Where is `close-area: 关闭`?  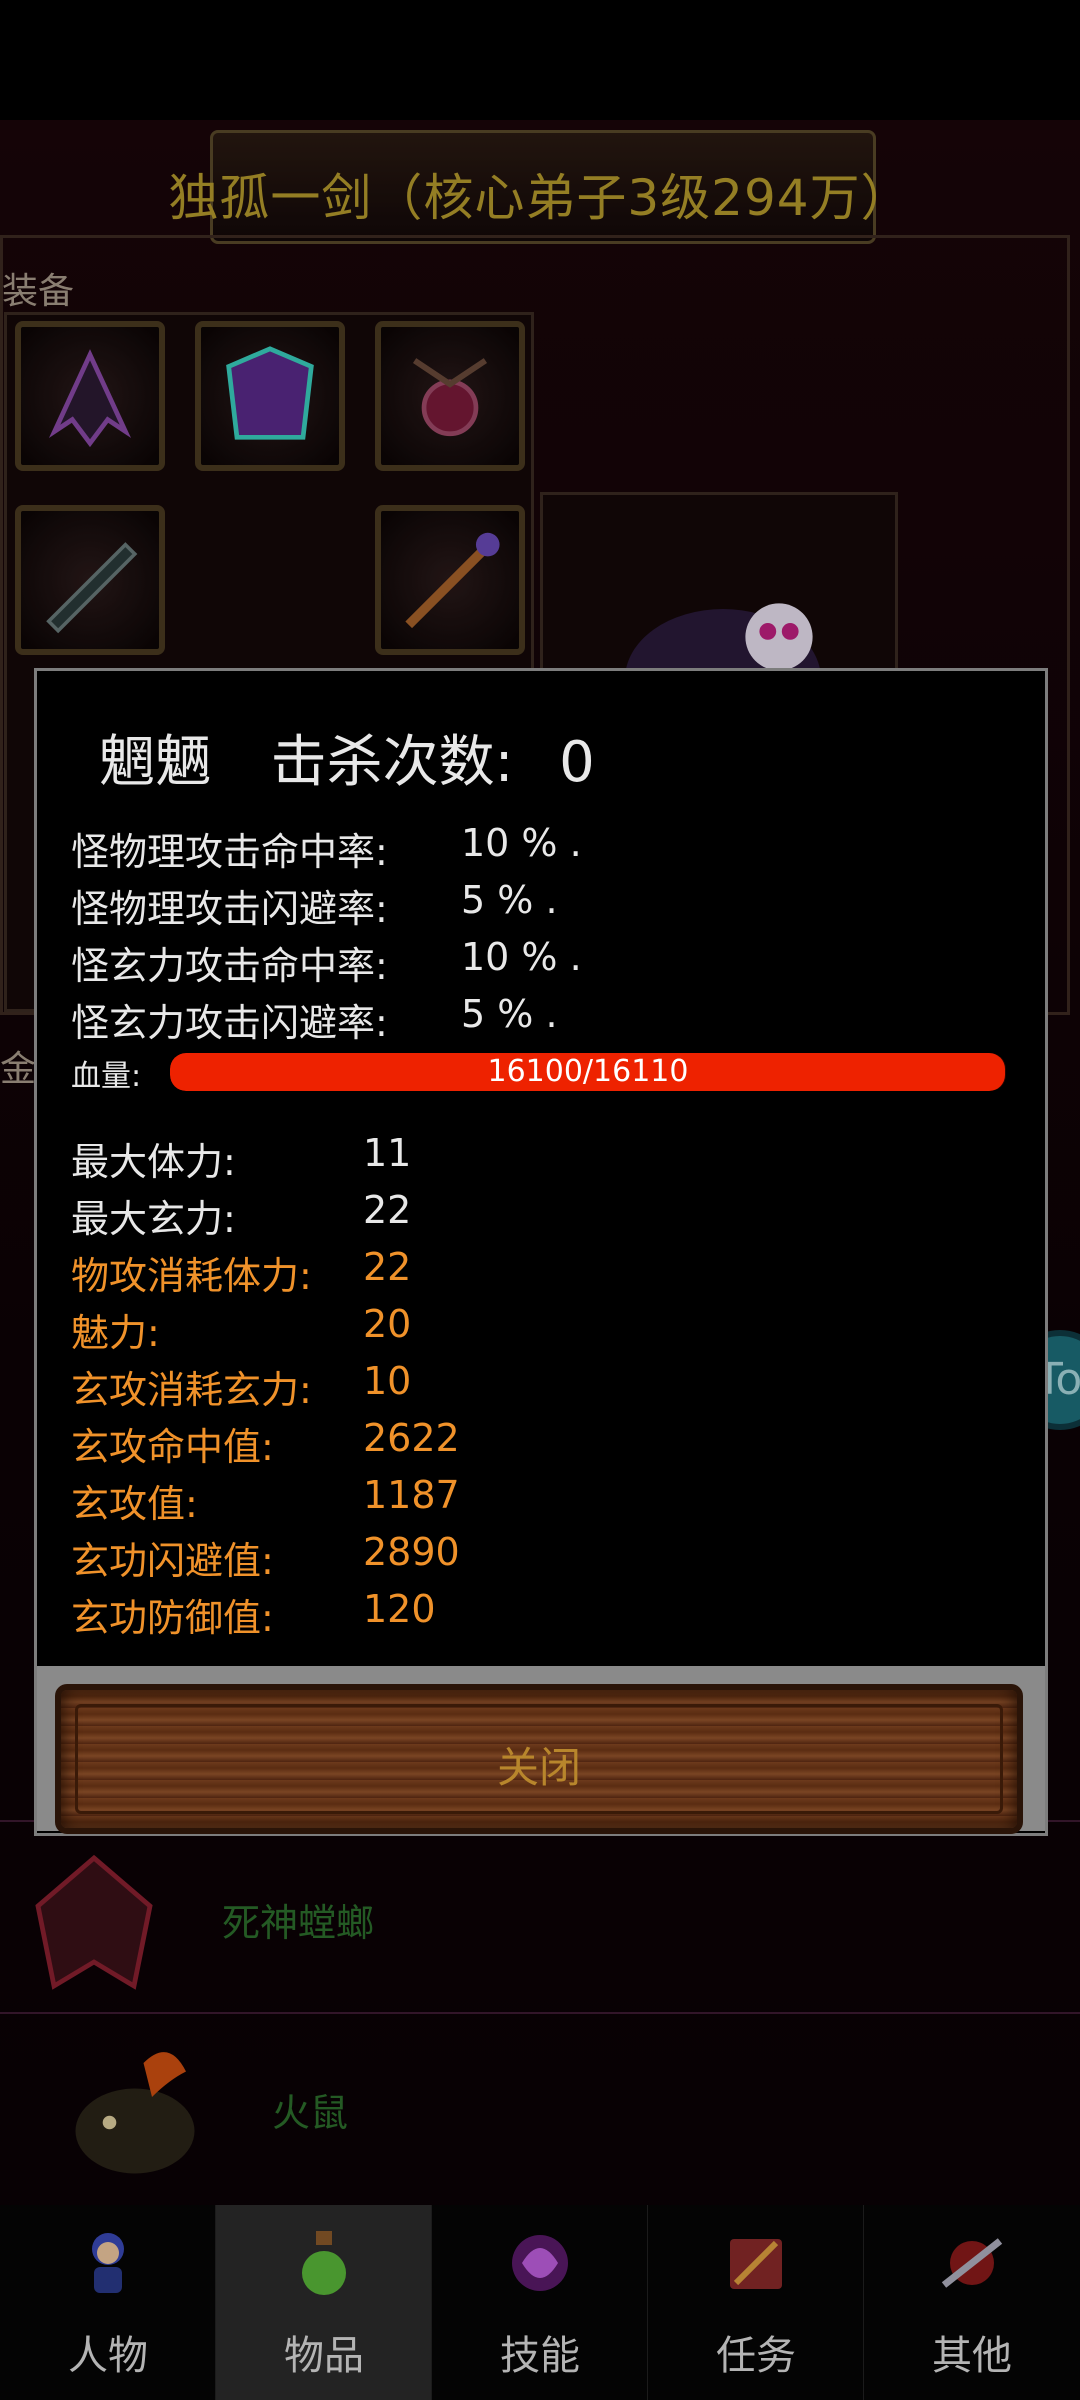 close-area: 关闭 is located at coordinates (541, 1750).